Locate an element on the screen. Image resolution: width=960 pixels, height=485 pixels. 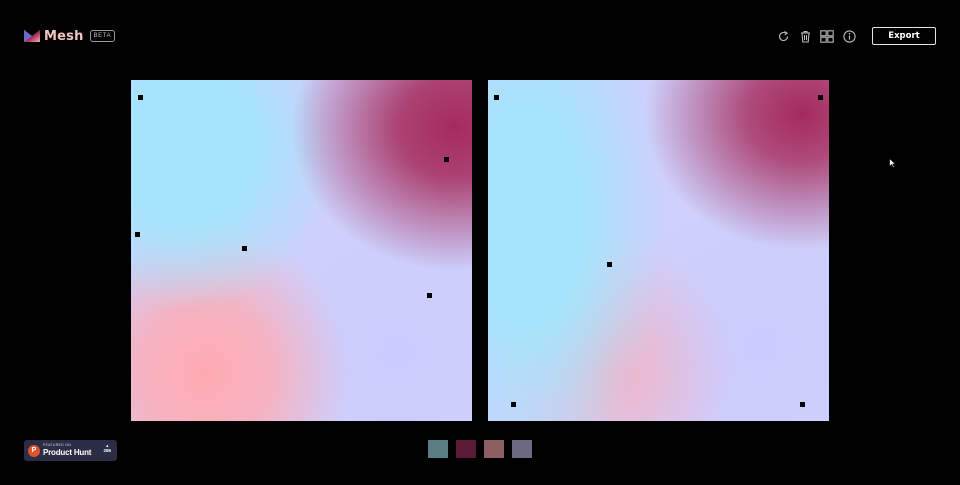
brand: Mesh BETA is located at coordinates (70, 36).